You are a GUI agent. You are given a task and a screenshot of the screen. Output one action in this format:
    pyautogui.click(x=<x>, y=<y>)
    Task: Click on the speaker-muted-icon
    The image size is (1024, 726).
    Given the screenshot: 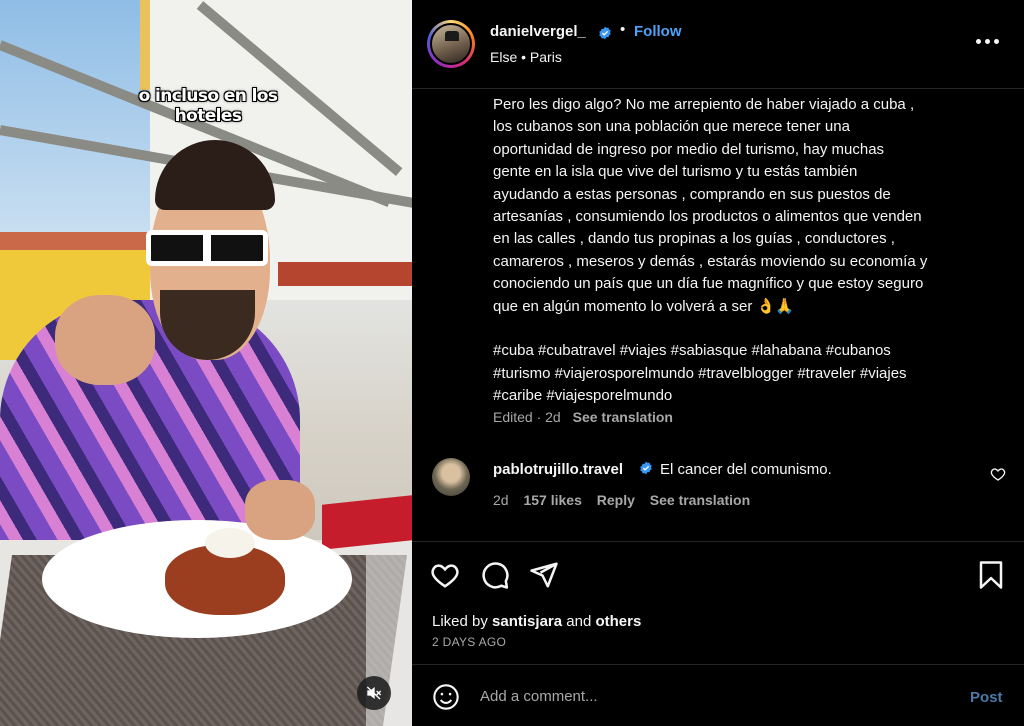 What is the action you would take?
    pyautogui.click(x=374, y=693)
    